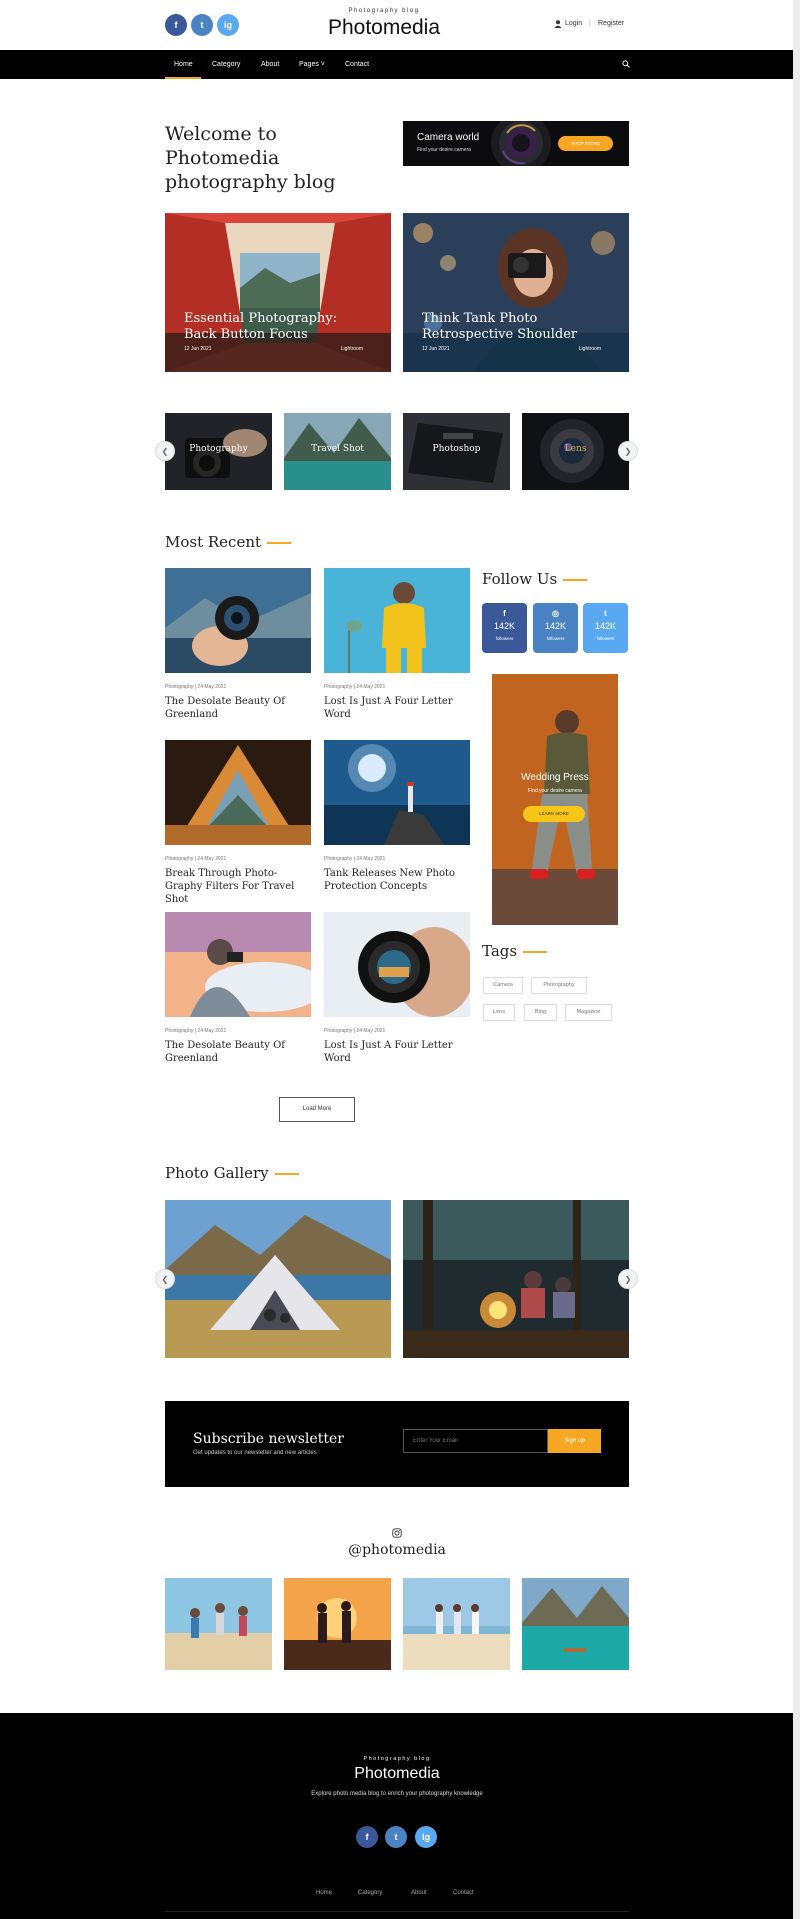  What do you see at coordinates (384, 11) in the screenshot?
I see `brand-tagline: Photography blog` at bounding box center [384, 11].